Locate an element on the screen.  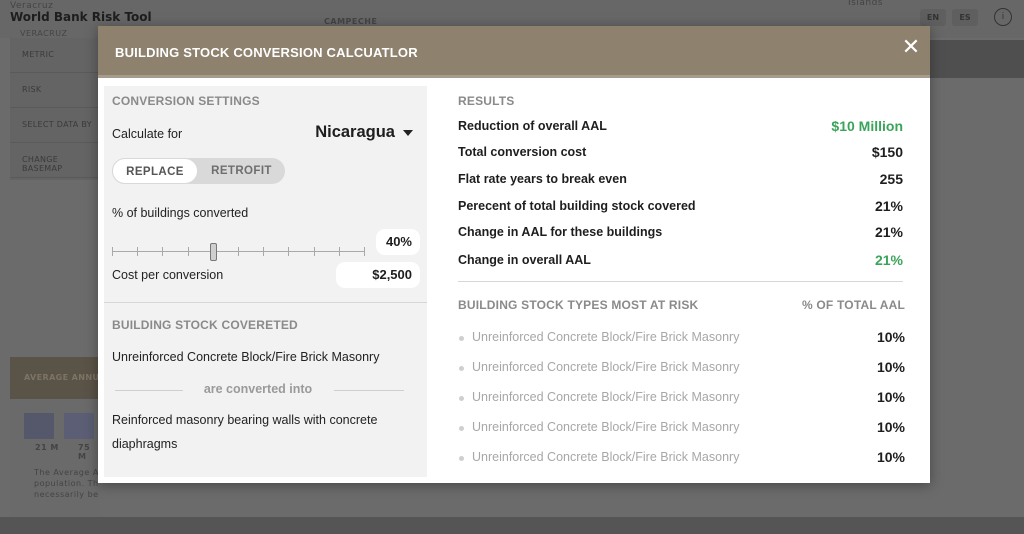
to-building-type-line2: diaphragms is located at coordinates (145, 444).